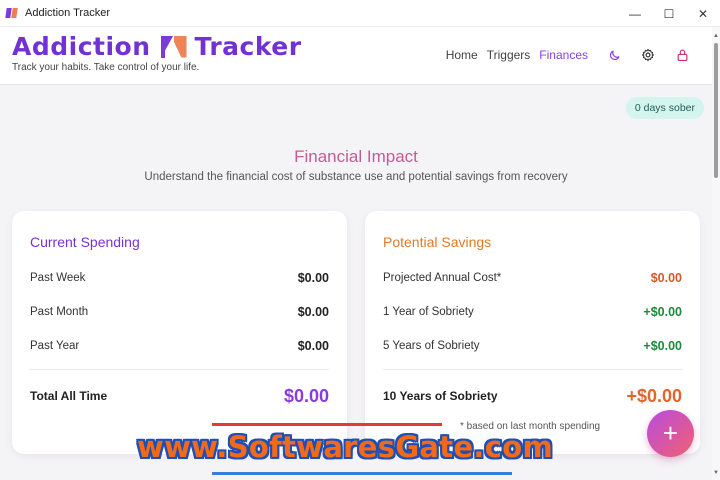 The width and height of the screenshot is (720, 480). I want to click on row-label: Past Year, so click(55, 346).